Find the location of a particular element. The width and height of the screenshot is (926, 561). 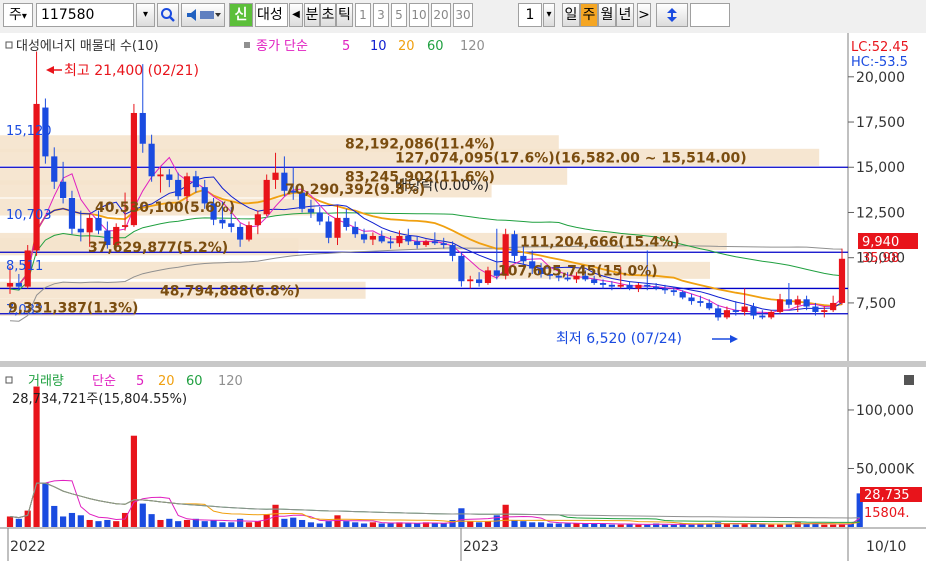

period-type-select: 주▾ is located at coordinates (18, 15).